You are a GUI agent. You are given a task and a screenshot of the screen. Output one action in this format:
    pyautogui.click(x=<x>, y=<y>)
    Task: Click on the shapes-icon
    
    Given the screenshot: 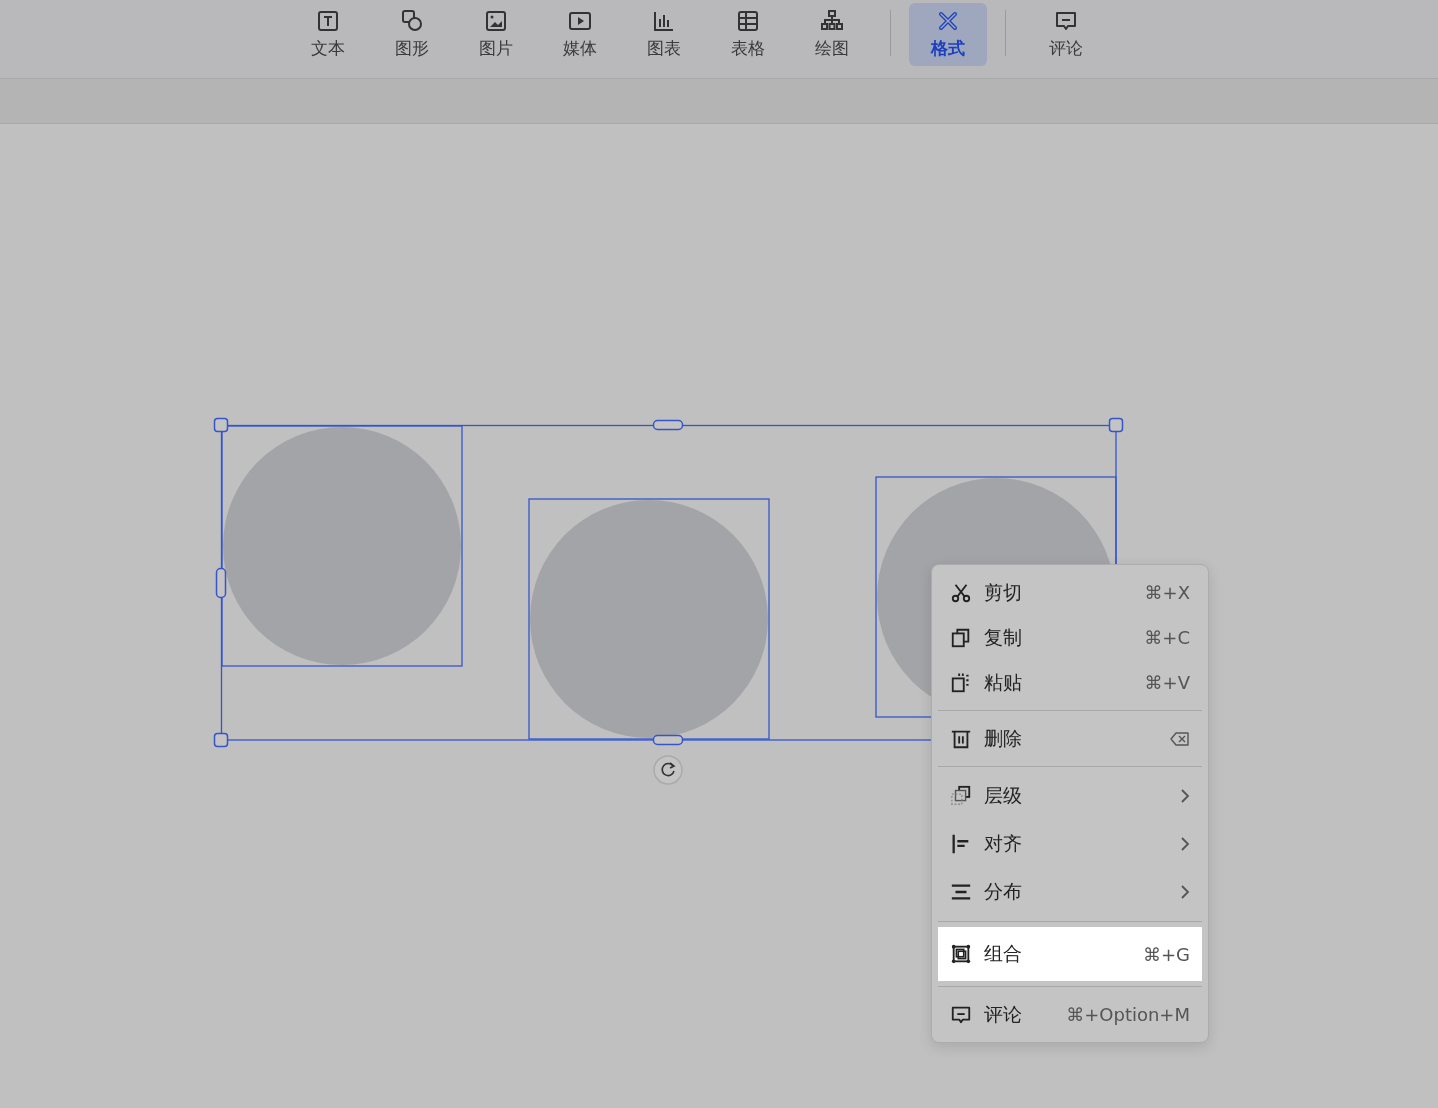 What is the action you would take?
    pyautogui.click(x=412, y=21)
    